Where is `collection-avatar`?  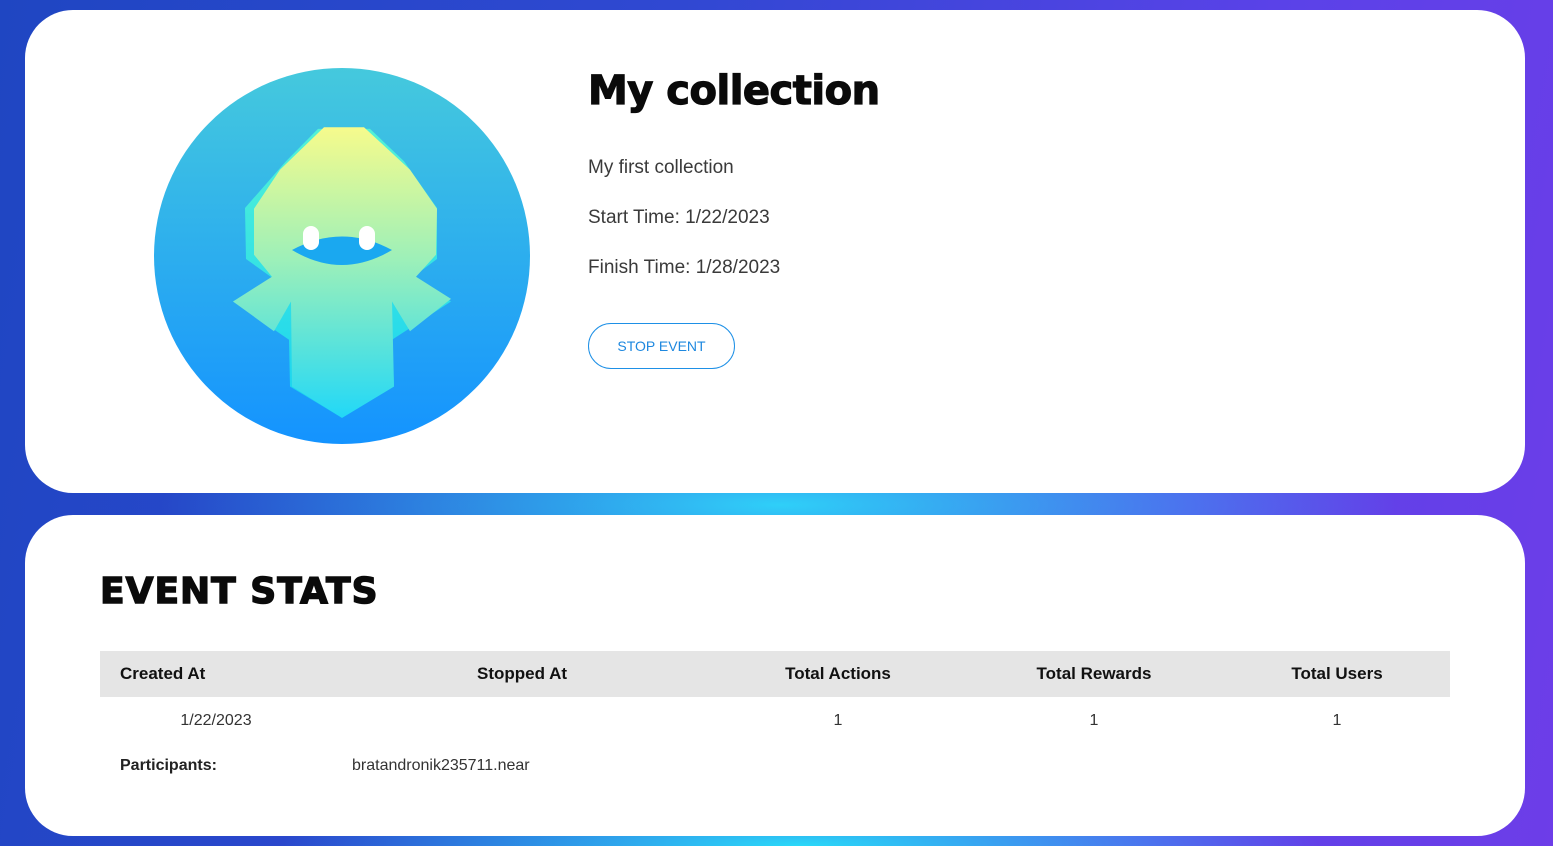 collection-avatar is located at coordinates (342, 256).